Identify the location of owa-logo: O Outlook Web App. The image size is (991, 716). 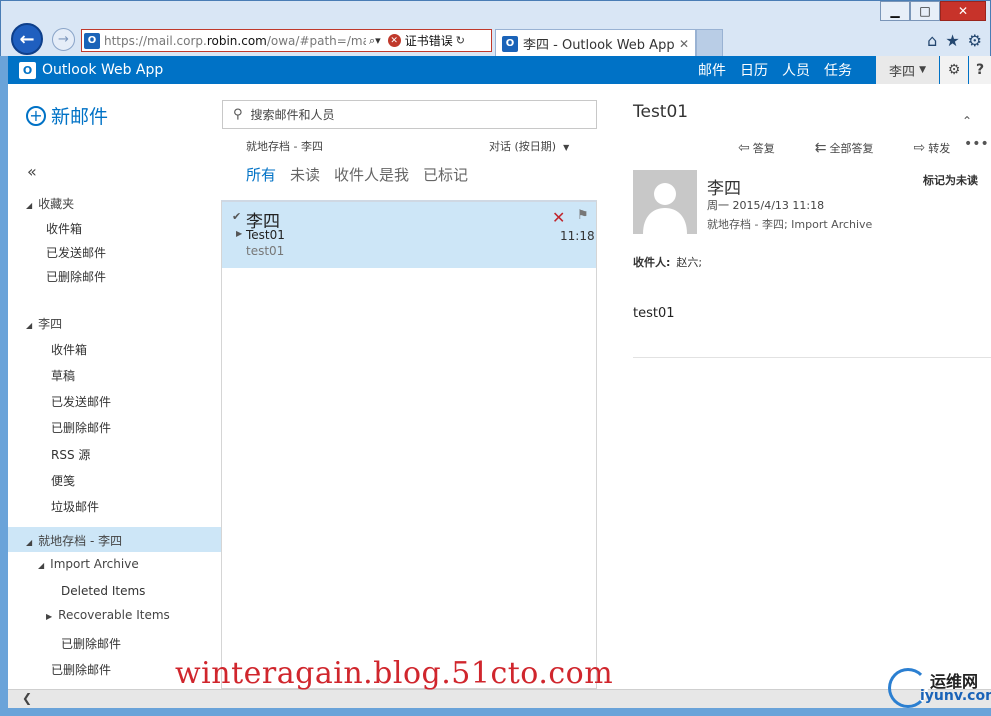
(91, 70).